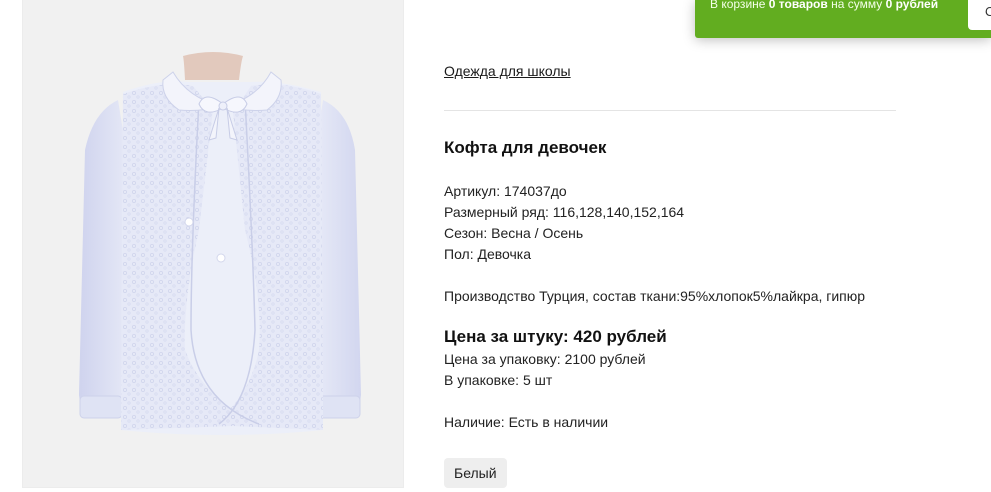 This screenshot has width=991, height=492. What do you see at coordinates (514, 233) in the screenshot?
I see `product-season: Сезон: Весна / Осень` at bounding box center [514, 233].